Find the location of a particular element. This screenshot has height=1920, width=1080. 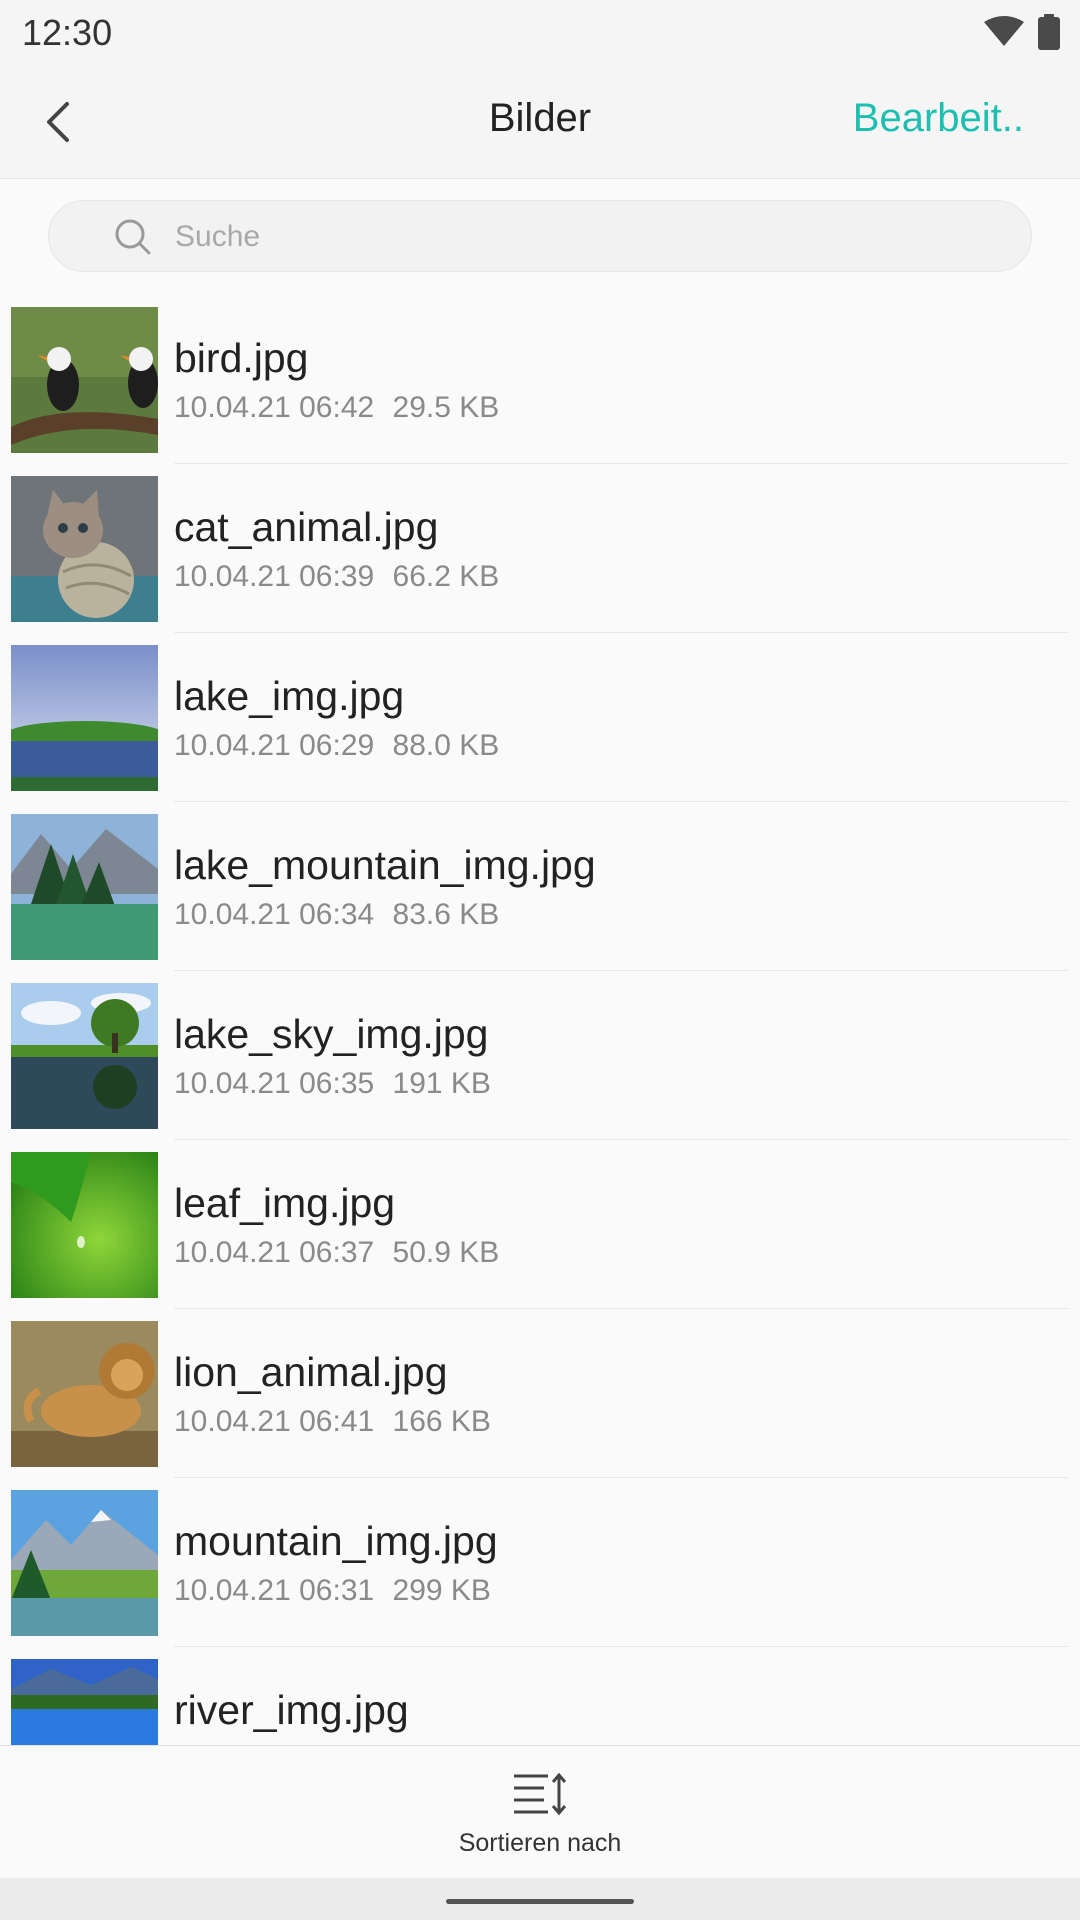

file-size: 50.9 KB is located at coordinates (446, 1252).